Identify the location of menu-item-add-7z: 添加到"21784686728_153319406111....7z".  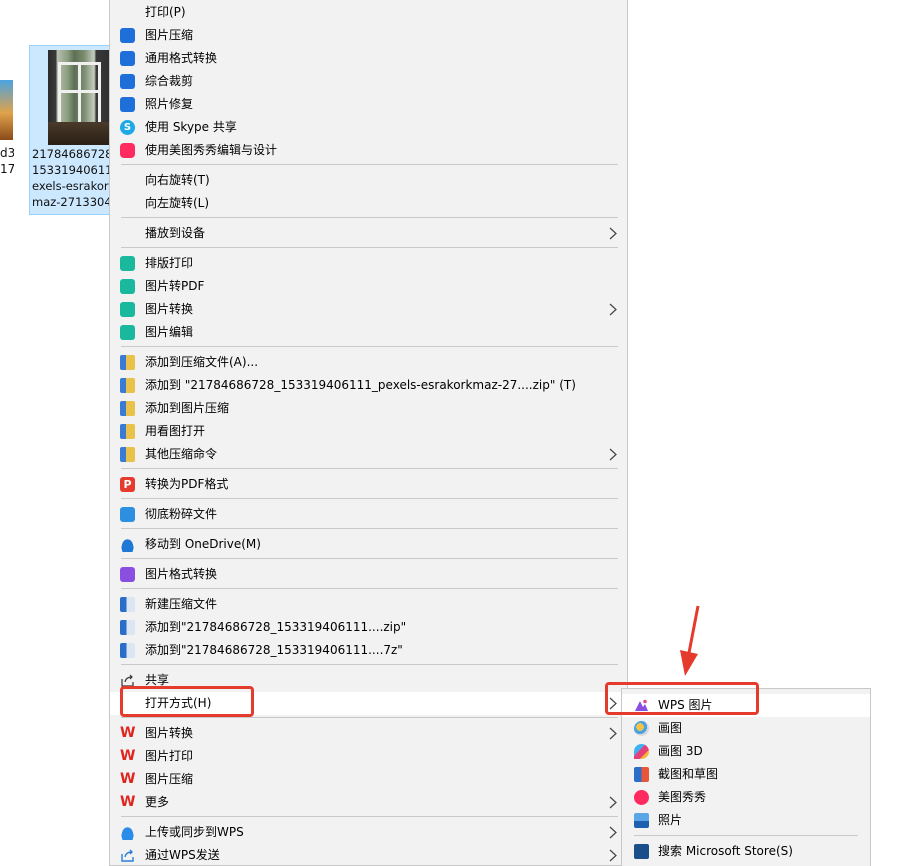
(368, 650).